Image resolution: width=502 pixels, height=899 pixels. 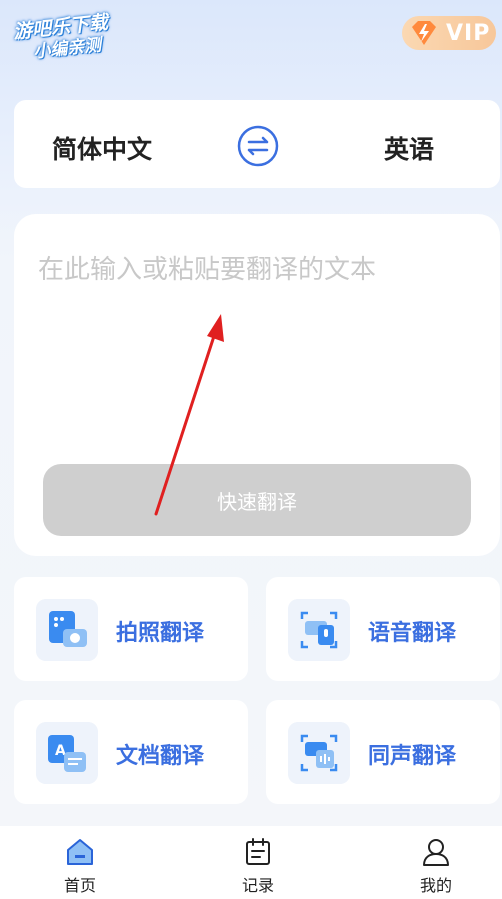 What do you see at coordinates (257, 500) in the screenshot?
I see `quick-translate-button: 快速翻译` at bounding box center [257, 500].